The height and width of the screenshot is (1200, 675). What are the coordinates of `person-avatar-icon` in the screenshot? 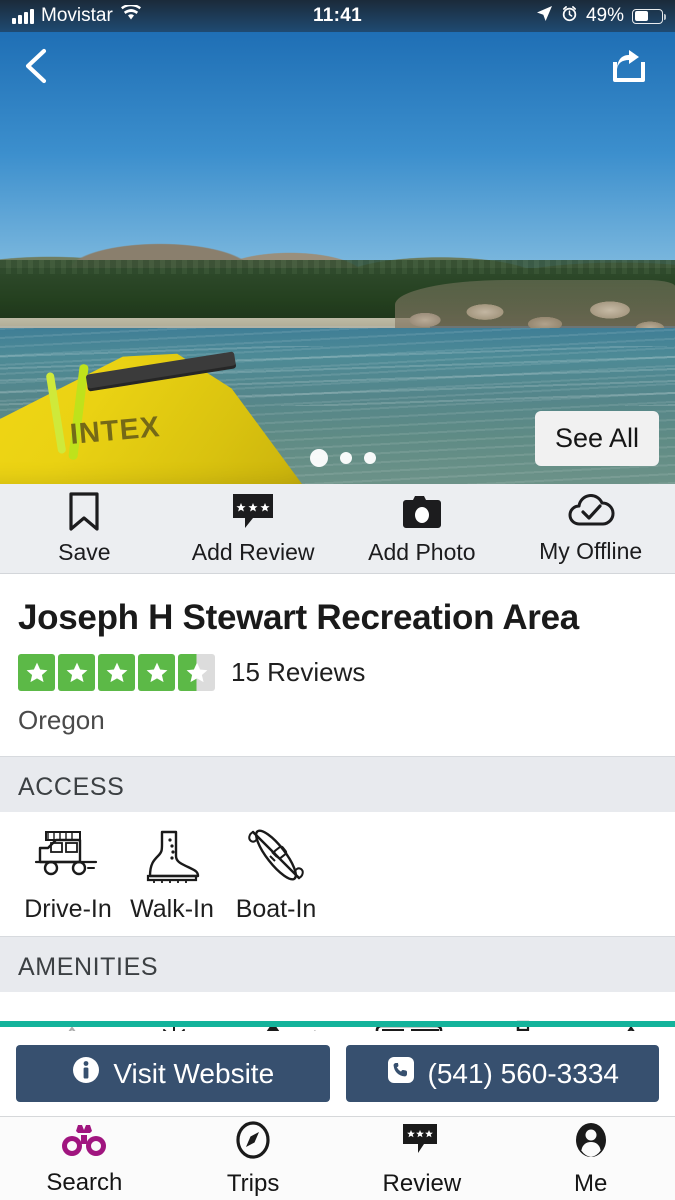 It's located at (591, 1142).